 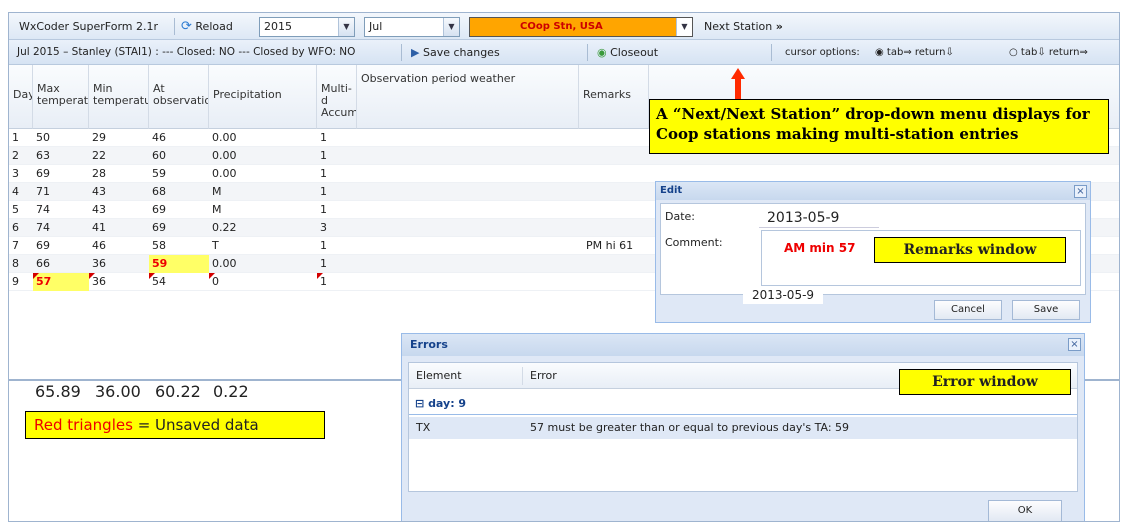 What do you see at coordinates (468, 376) in the screenshot?
I see `column-header-element: Element` at bounding box center [468, 376].